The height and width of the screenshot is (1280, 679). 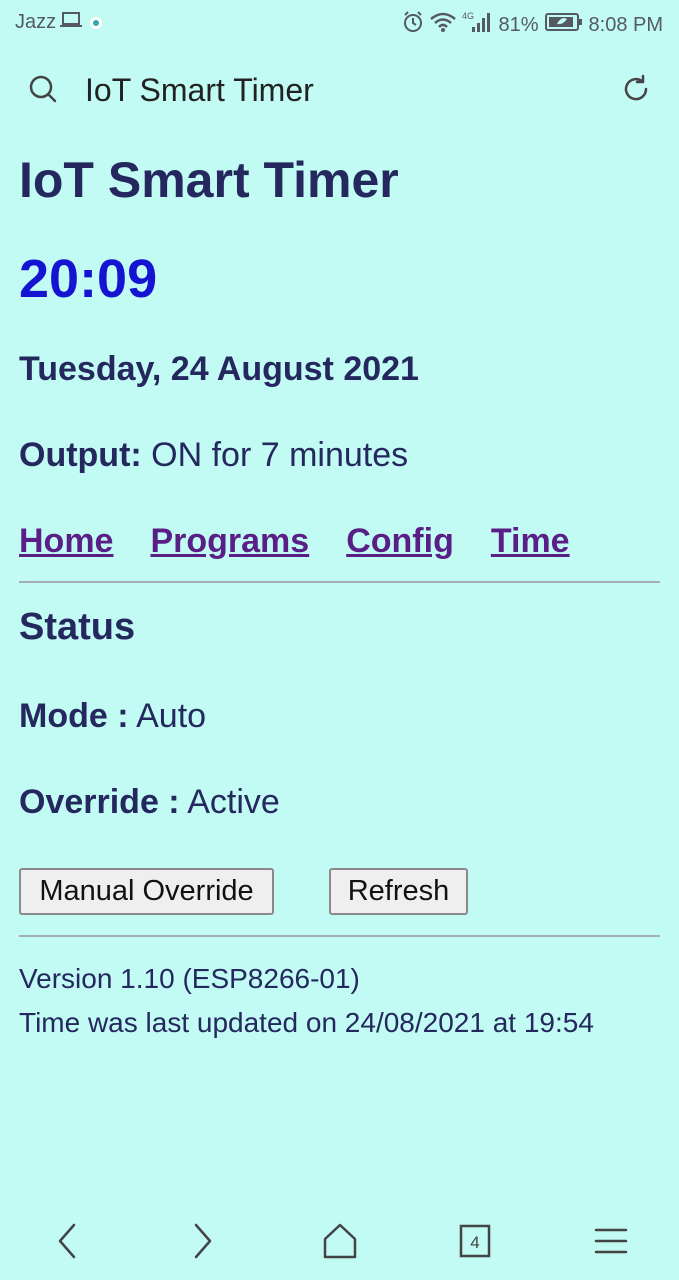 I want to click on signal-icon: 4G, so click(x=477, y=25).